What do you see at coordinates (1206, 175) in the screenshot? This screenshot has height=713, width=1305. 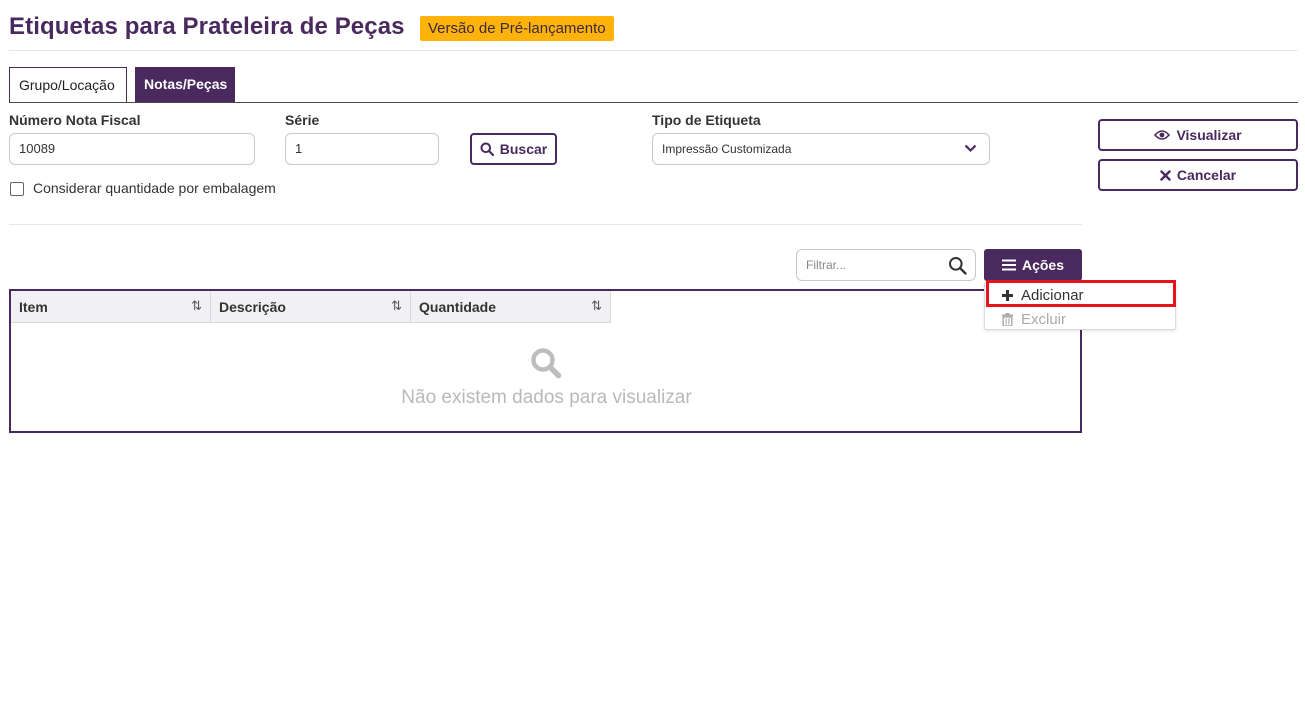 I see `cancelar-label: Cancelar` at bounding box center [1206, 175].